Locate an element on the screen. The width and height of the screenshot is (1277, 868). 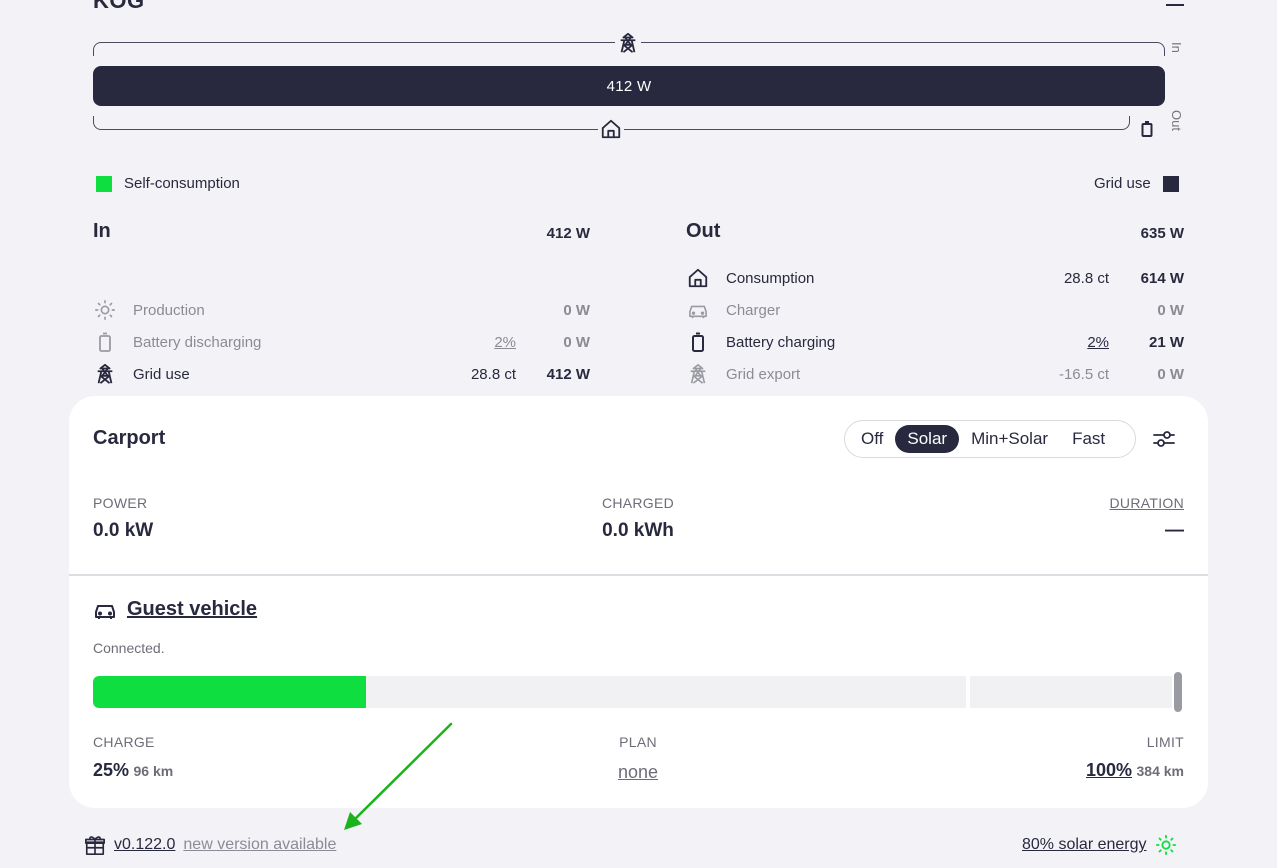
mode-fast-button: Fast is located at coordinates (1088, 439).